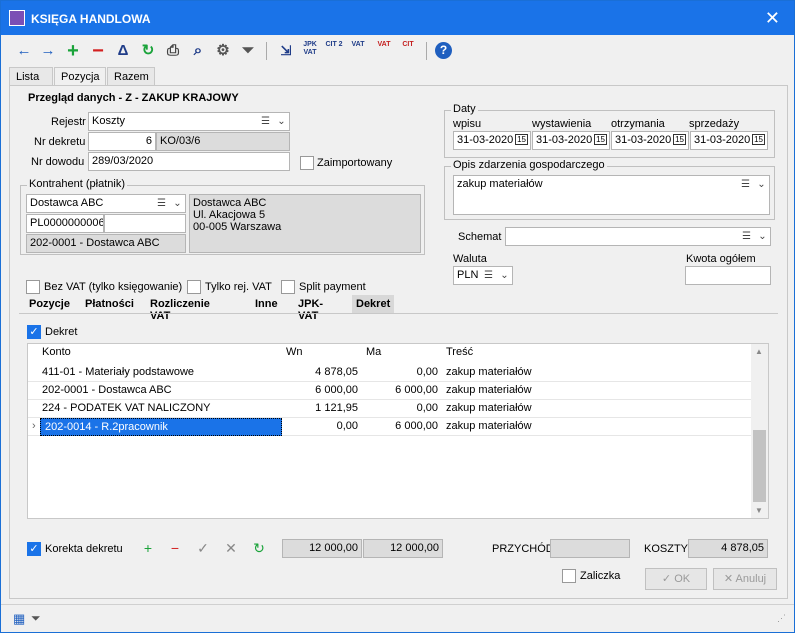 The height and width of the screenshot is (633, 795). I want to click on remove-icon: −, so click(98, 51).